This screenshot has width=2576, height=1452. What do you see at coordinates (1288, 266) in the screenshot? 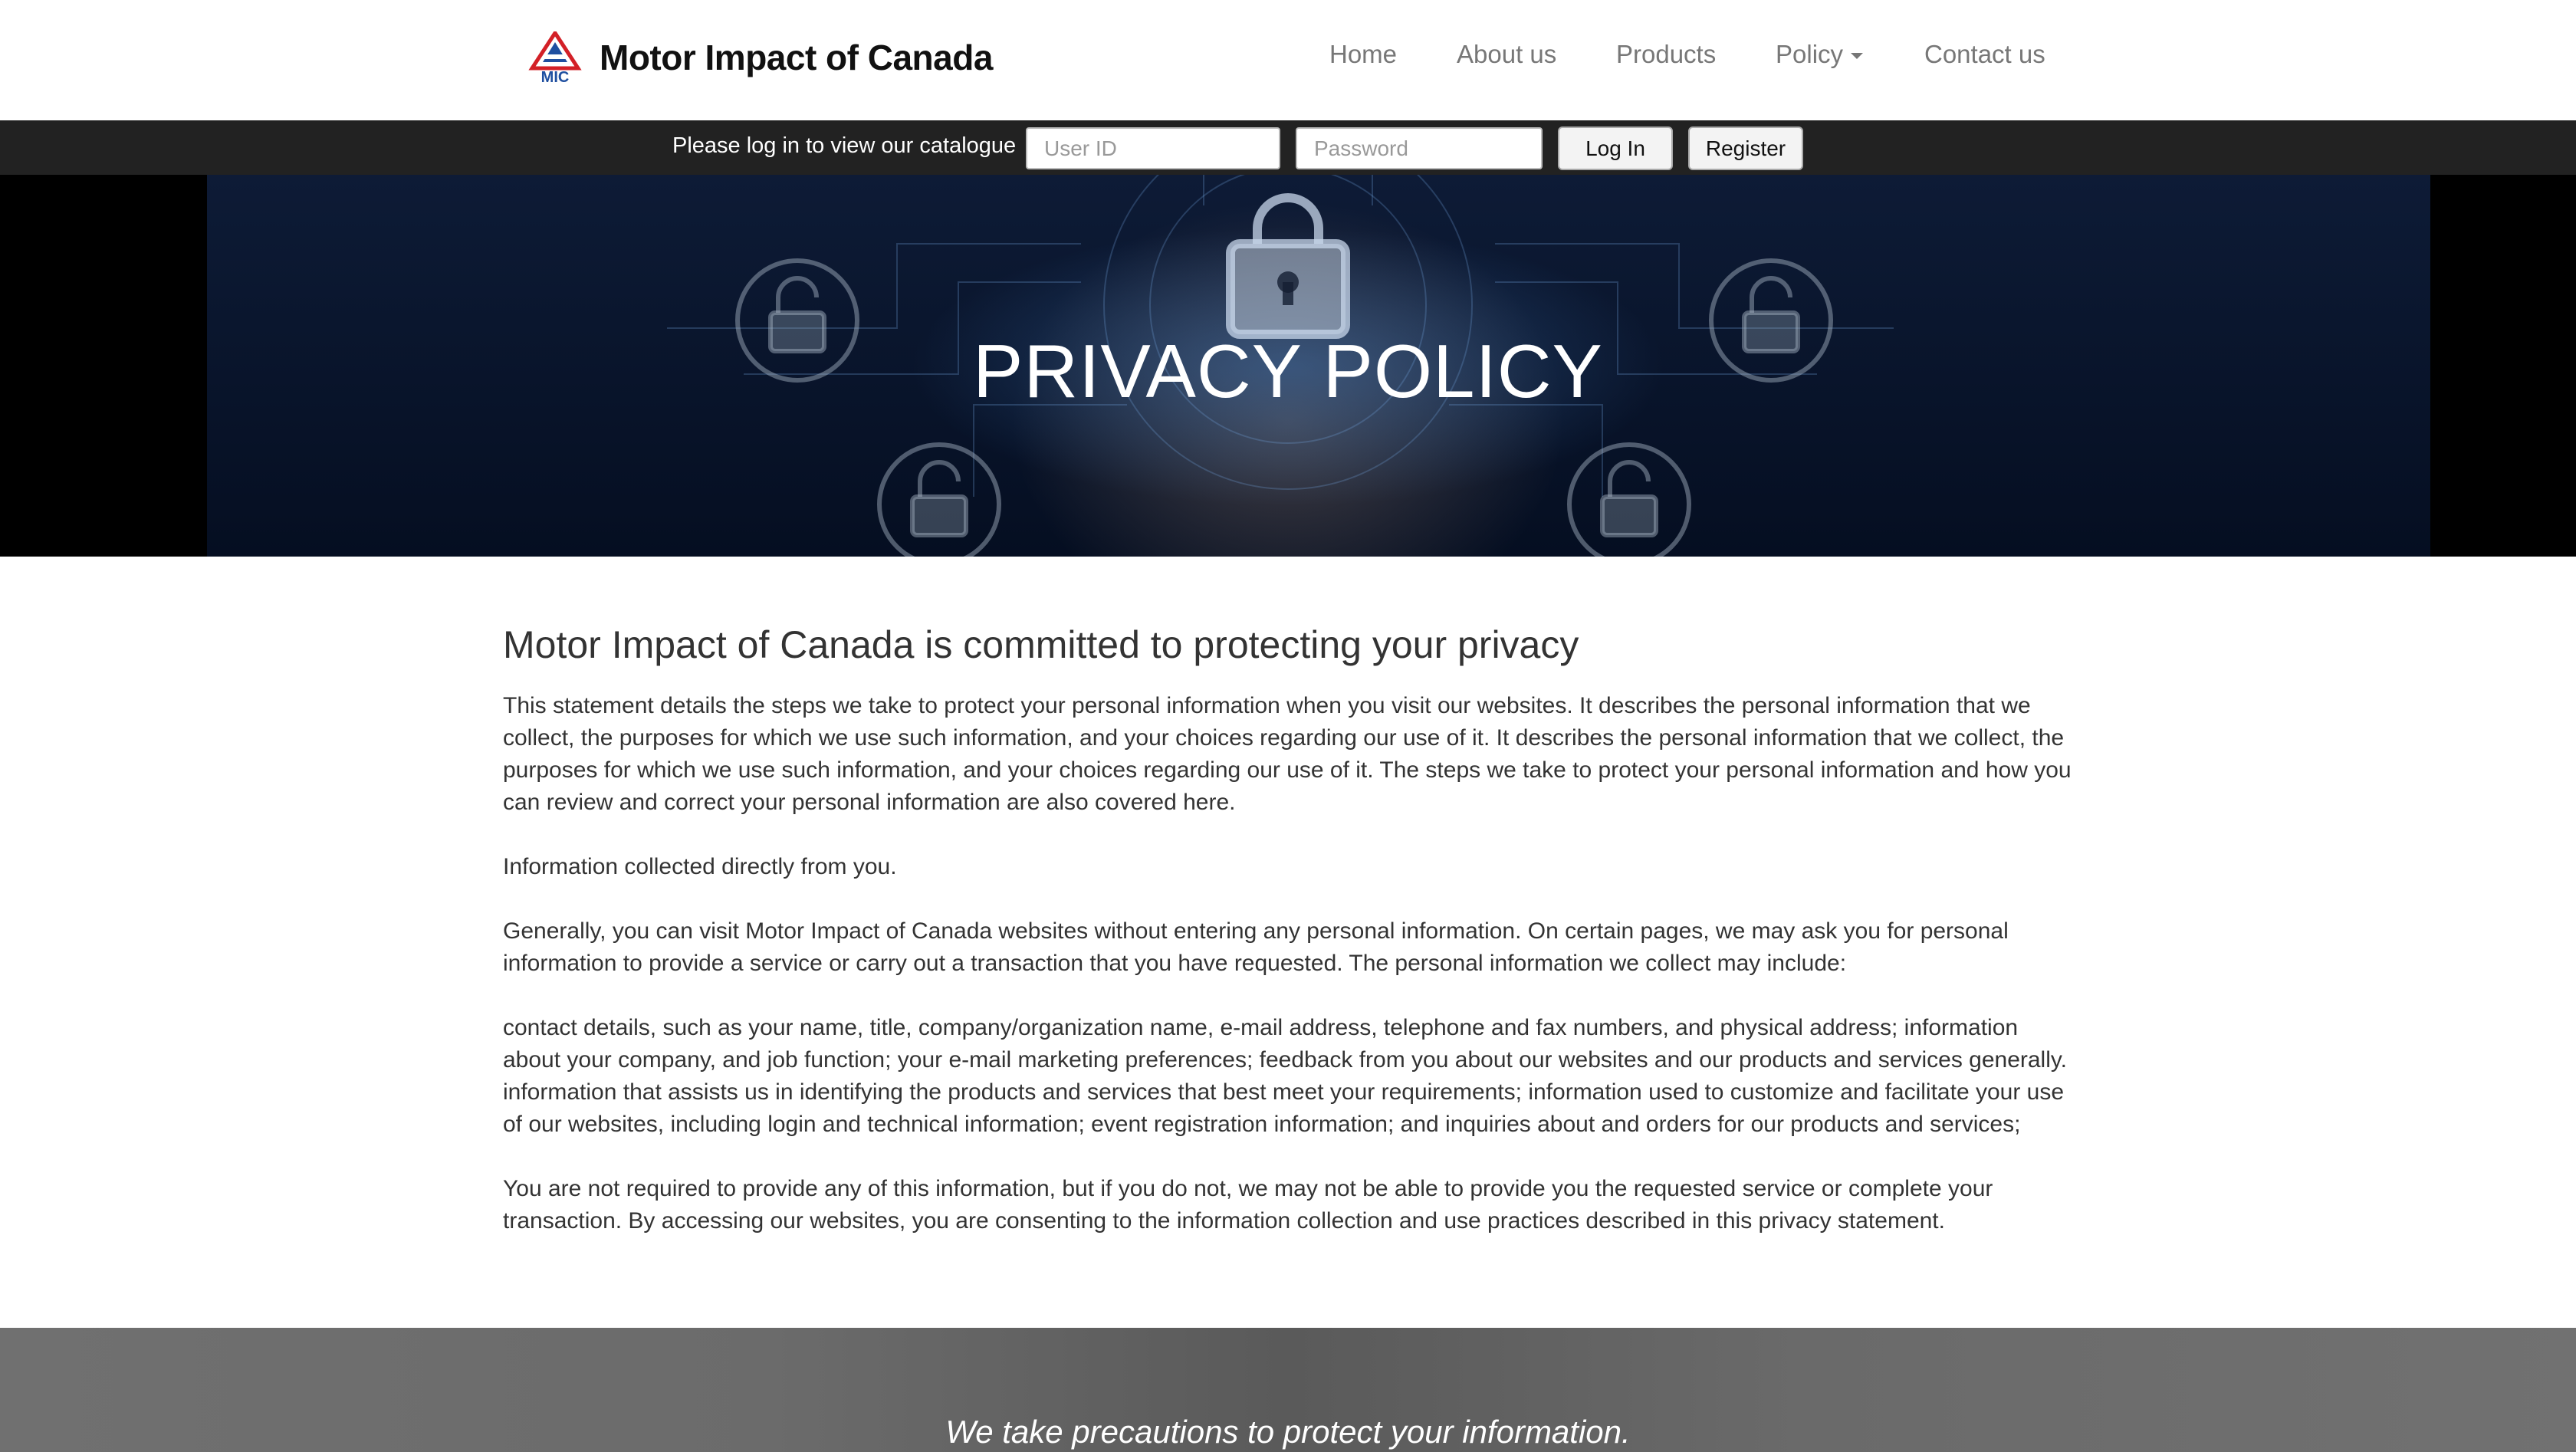
I see `padlock-icon` at bounding box center [1288, 266].